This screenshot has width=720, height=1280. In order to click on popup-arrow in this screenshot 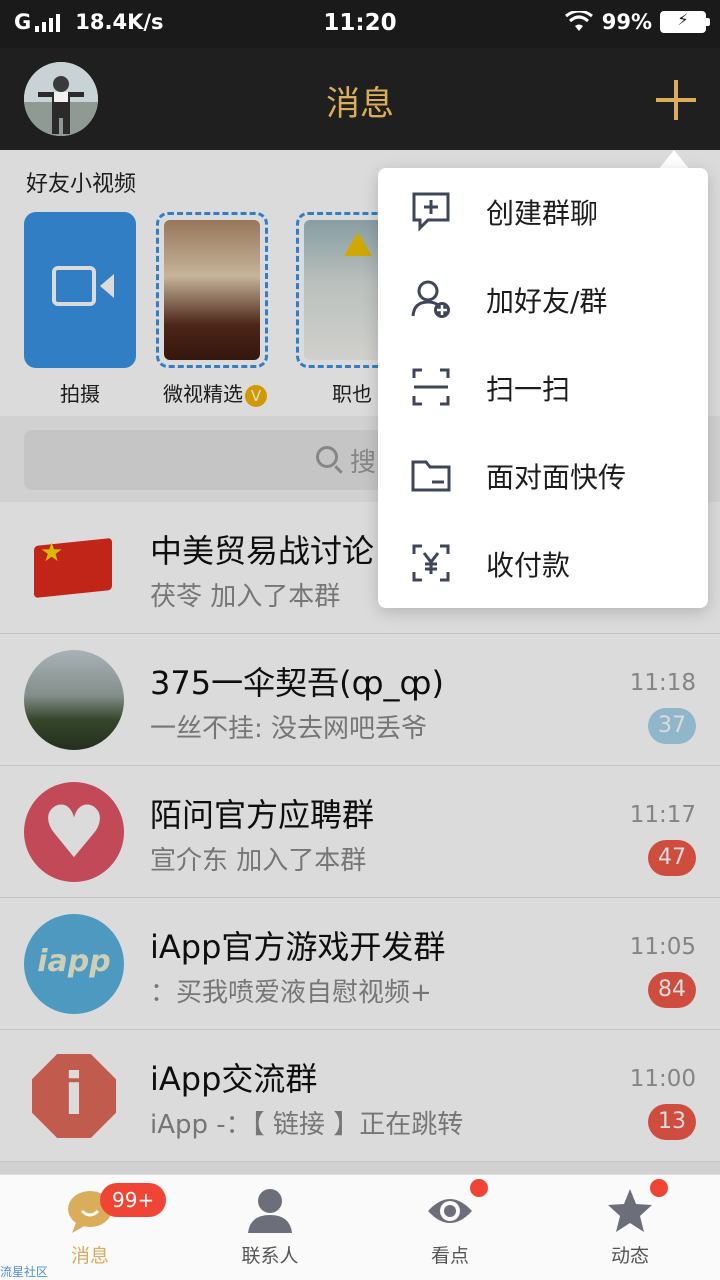, I will do `click(674, 160)`.